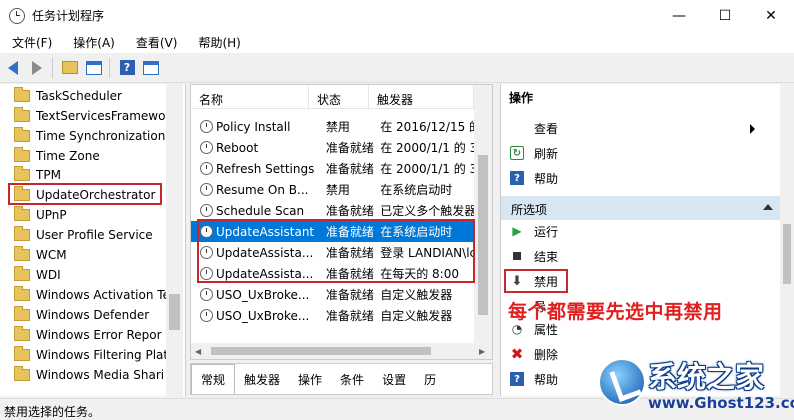 Image resolution: width=794 pixels, height=420 pixels. What do you see at coordinates (529, 178) in the screenshot?
I see `action-help: ? 帮助` at bounding box center [529, 178].